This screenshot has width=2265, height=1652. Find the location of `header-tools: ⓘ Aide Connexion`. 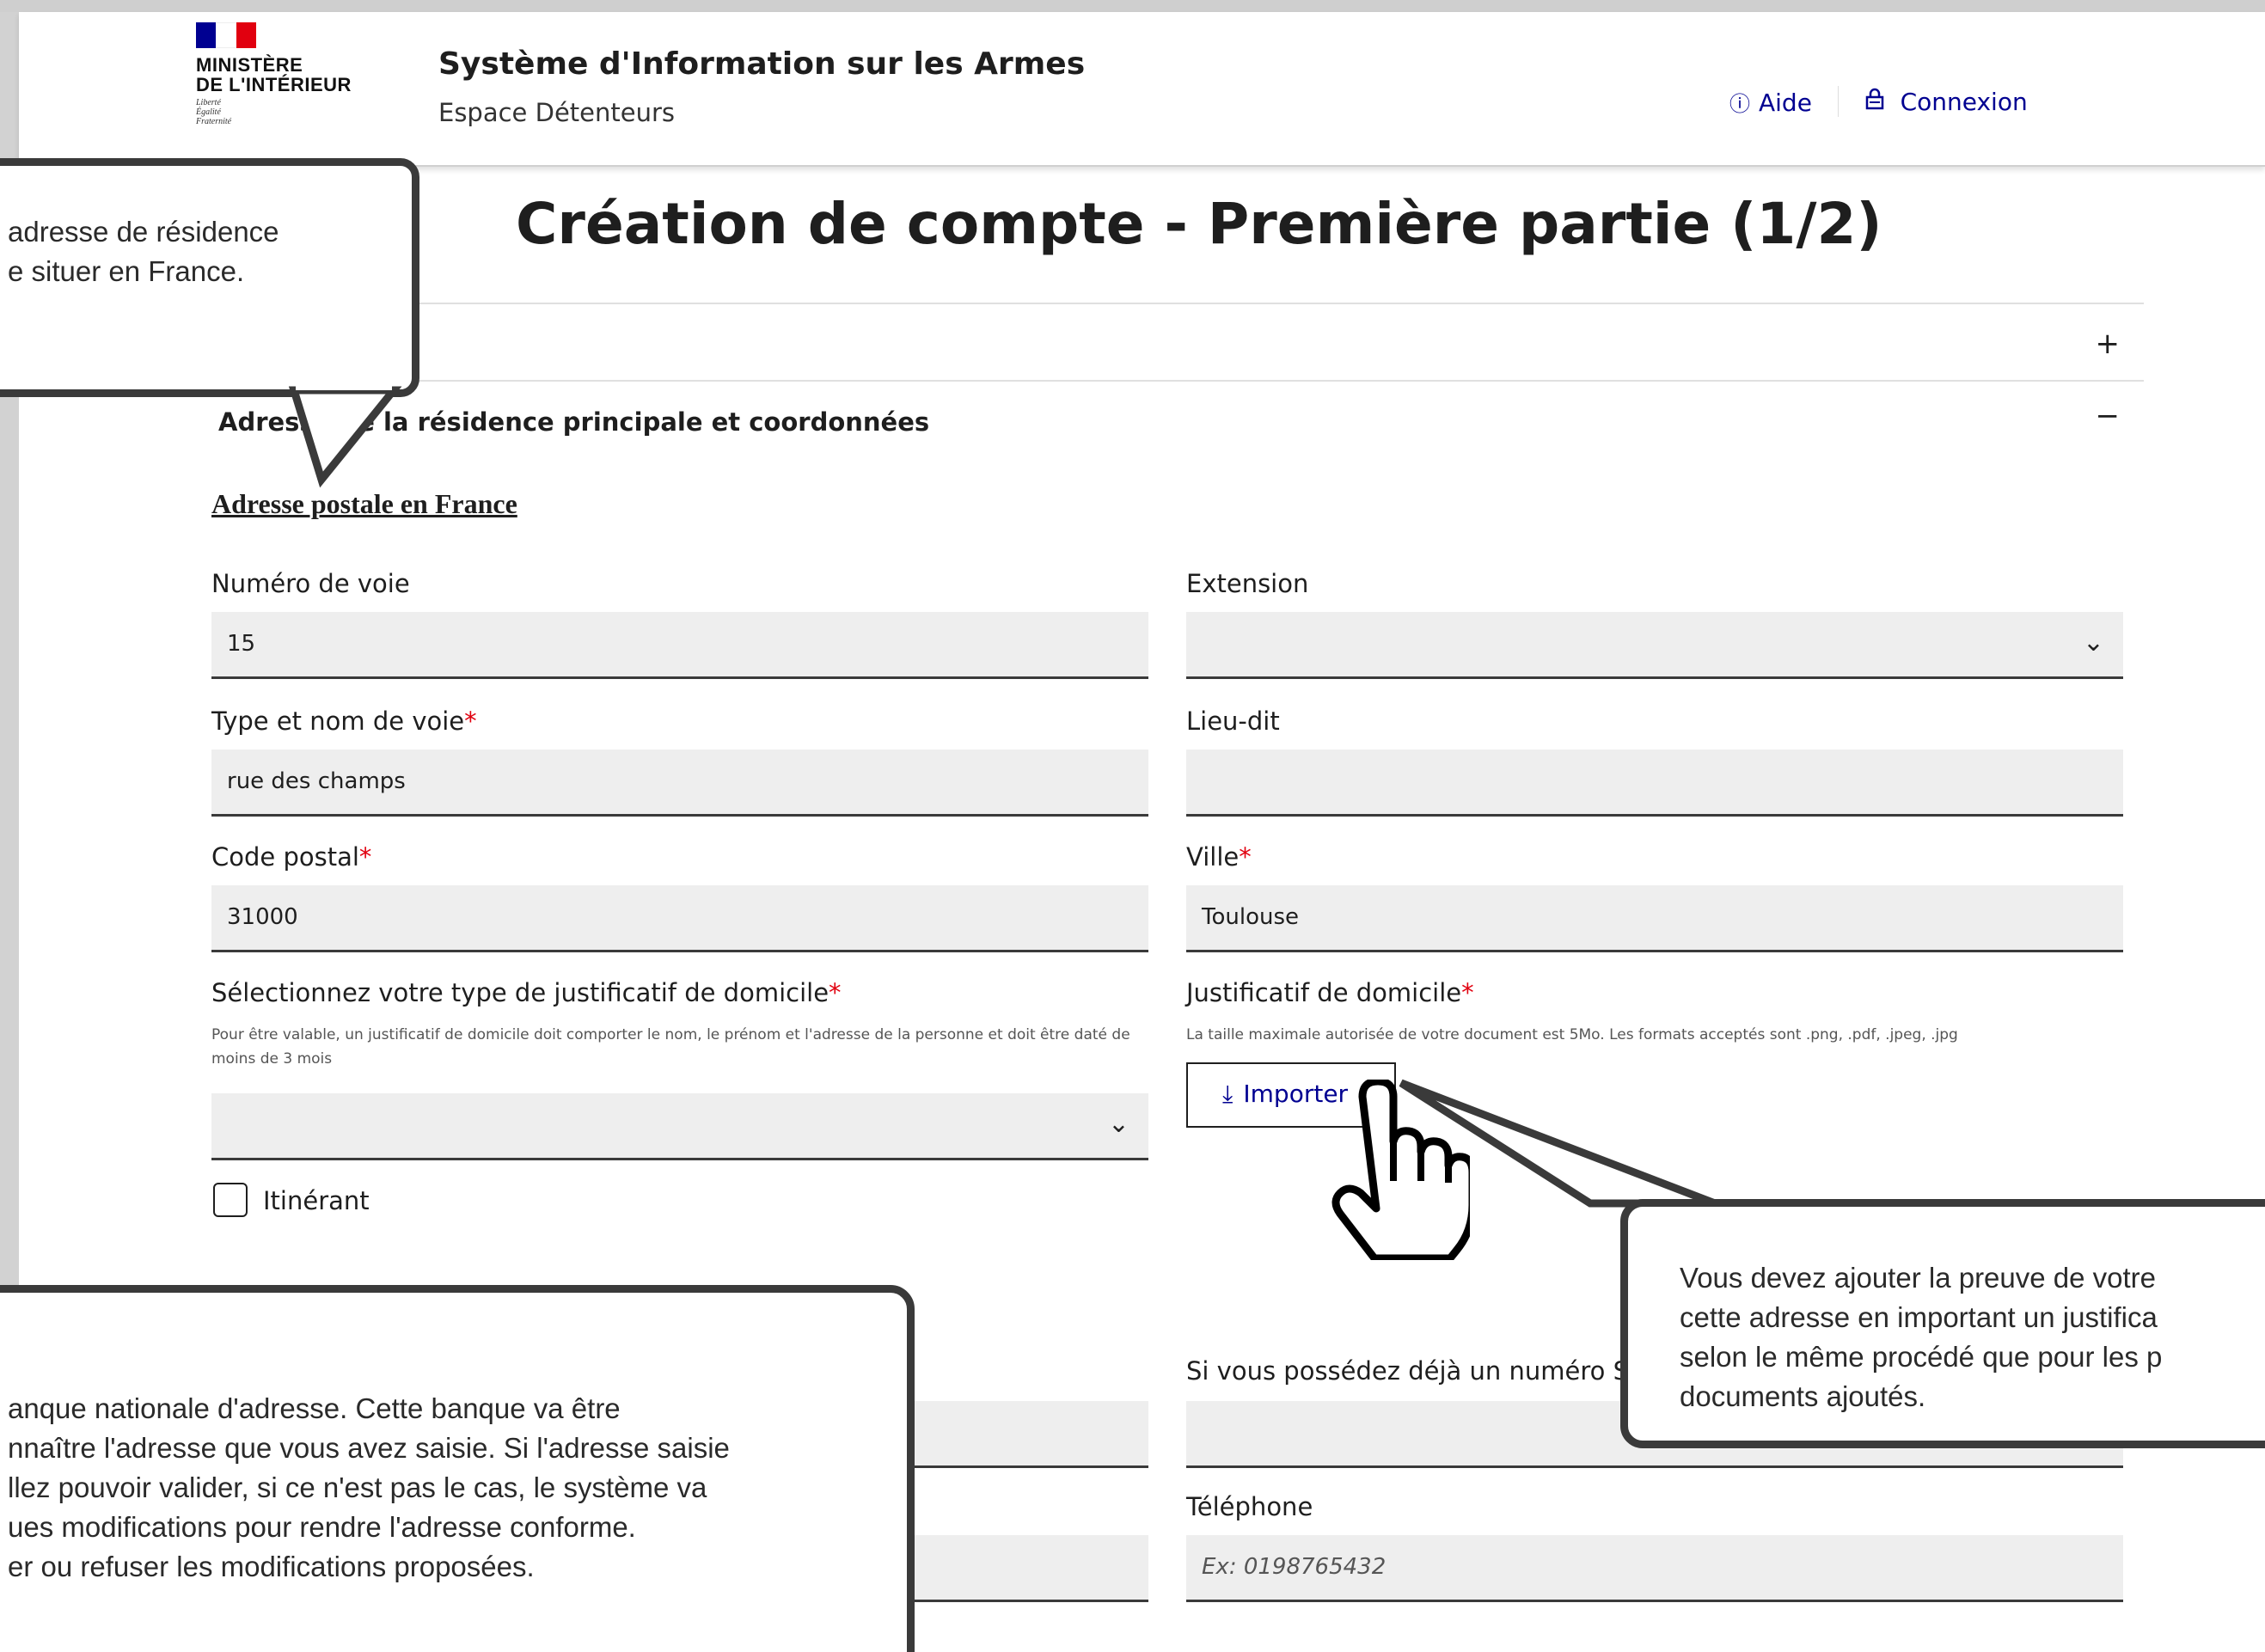

header-tools: ⓘ Aide Connexion is located at coordinates (1878, 101).